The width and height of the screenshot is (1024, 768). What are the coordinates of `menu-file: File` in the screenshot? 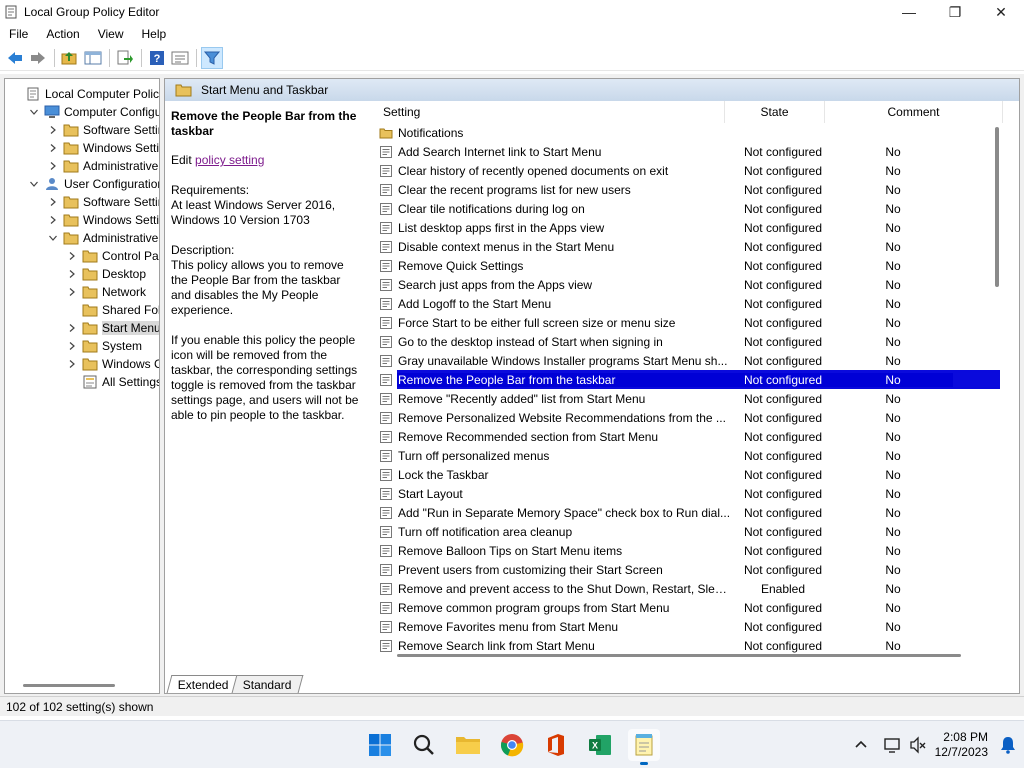 It's located at (18, 34).